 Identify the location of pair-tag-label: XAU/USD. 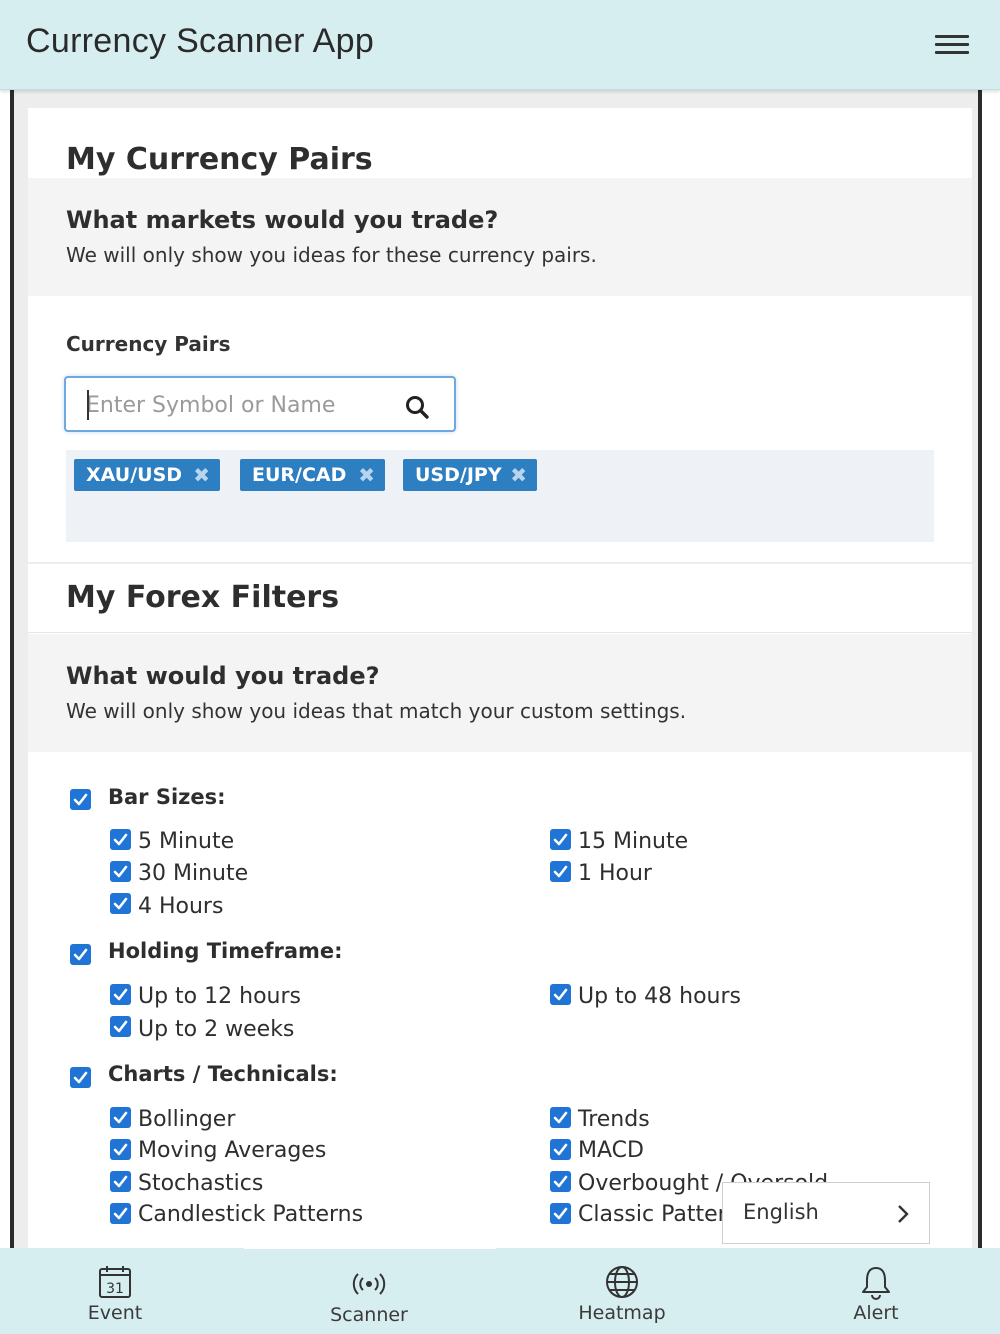
(134, 475).